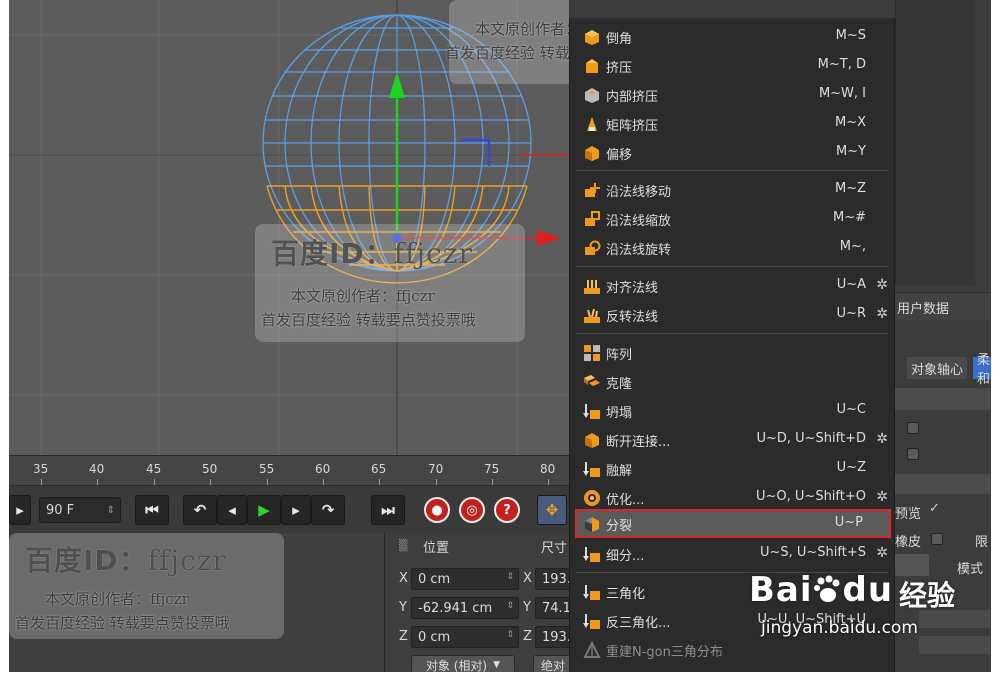 The width and height of the screenshot is (1000, 679). What do you see at coordinates (154, 469) in the screenshot?
I see `tick-45: 45` at bounding box center [154, 469].